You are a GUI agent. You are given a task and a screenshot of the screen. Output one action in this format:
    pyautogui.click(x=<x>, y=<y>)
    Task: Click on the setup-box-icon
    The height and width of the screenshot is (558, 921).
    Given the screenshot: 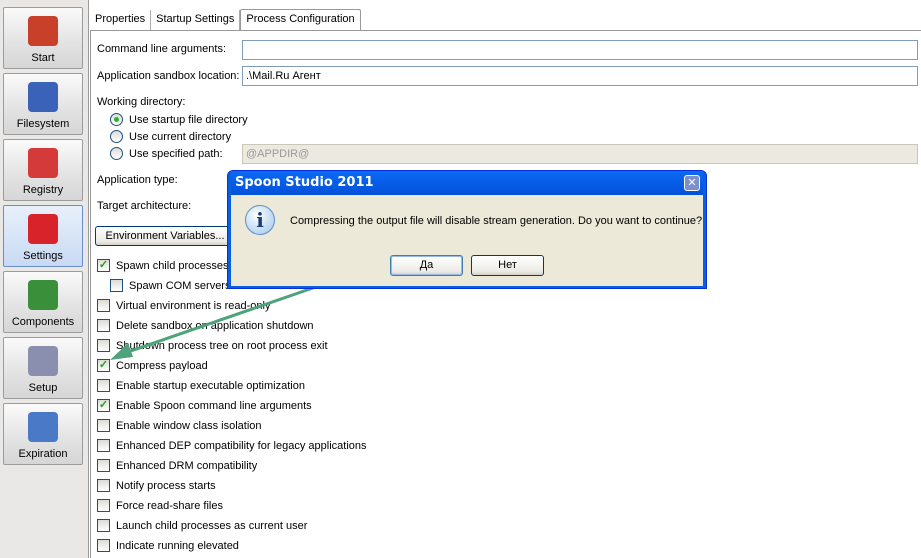 What is the action you would take?
    pyautogui.click(x=43, y=361)
    